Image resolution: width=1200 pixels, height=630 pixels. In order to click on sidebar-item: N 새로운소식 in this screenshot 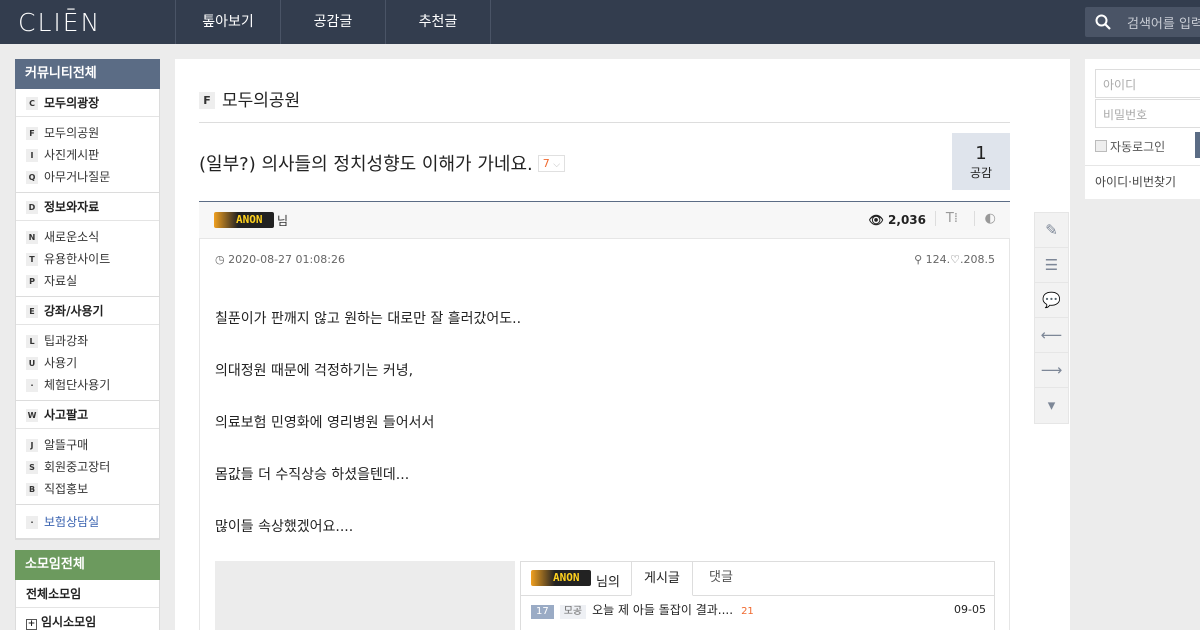, I will do `click(87, 237)`.